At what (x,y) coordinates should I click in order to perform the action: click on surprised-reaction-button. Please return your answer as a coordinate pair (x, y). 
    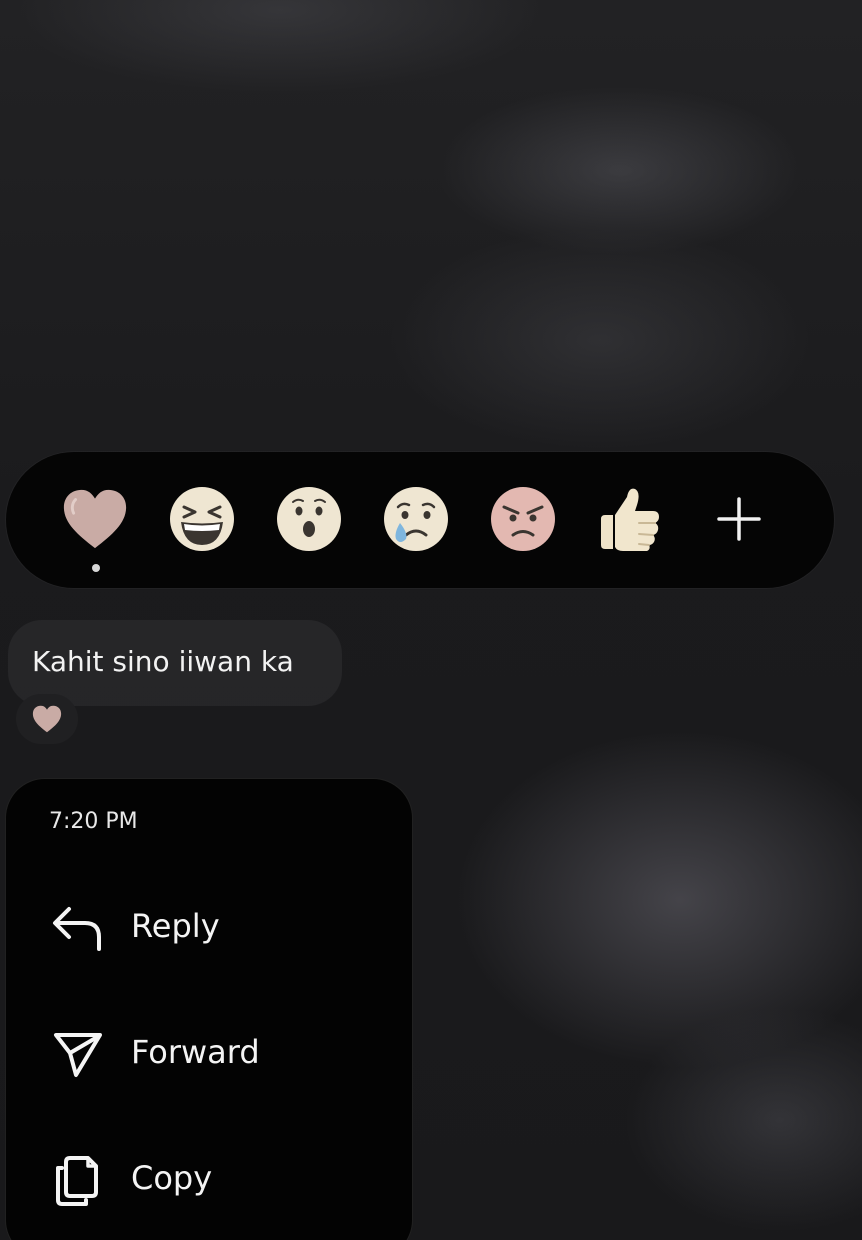
    Looking at the image, I should click on (309, 519).